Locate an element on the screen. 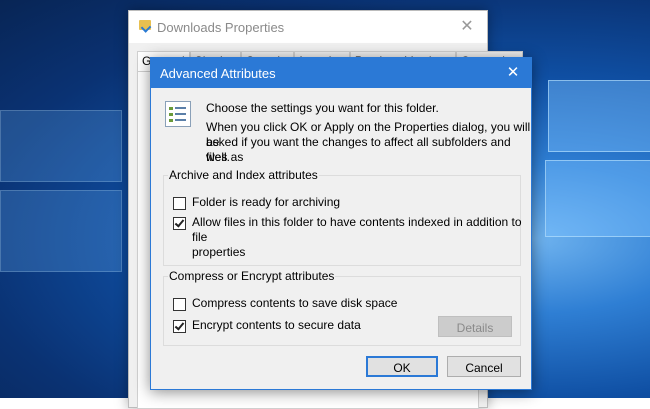  folder-icon is located at coordinates (145, 25).